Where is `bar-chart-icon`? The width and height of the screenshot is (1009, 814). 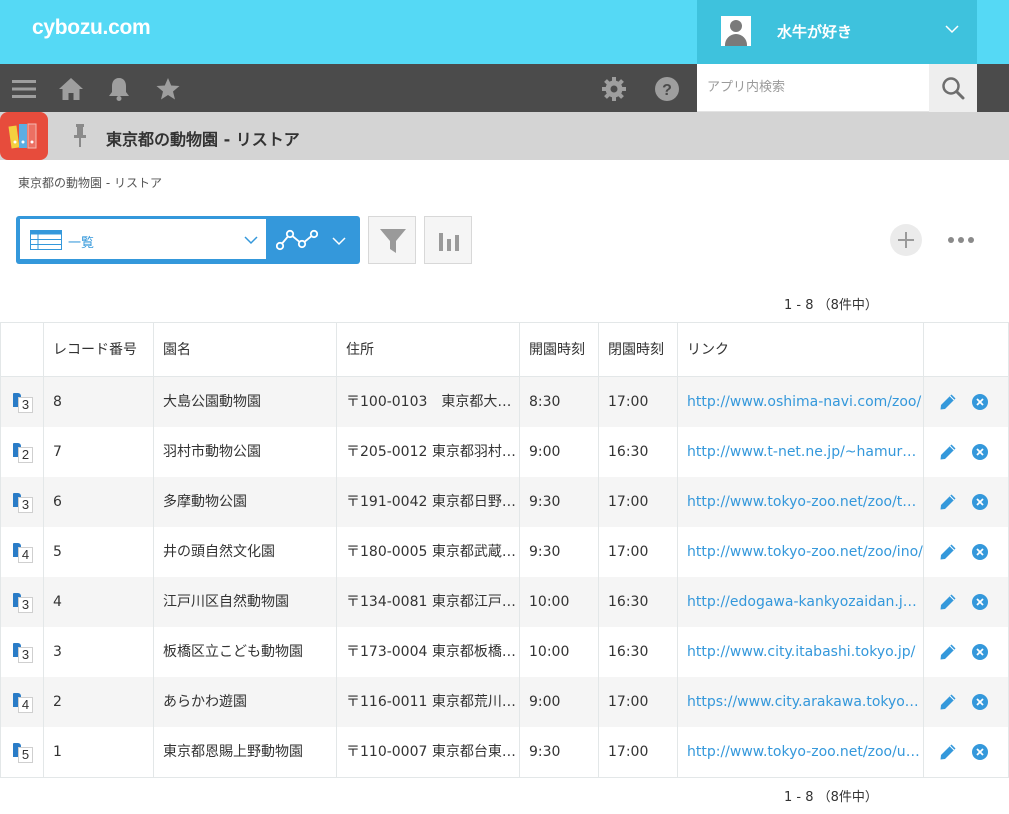 bar-chart-icon is located at coordinates (449, 242).